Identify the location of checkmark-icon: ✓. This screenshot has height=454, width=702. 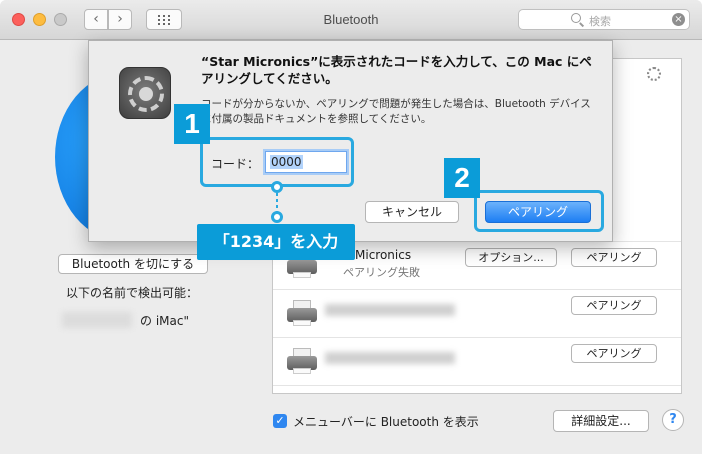
(280, 420).